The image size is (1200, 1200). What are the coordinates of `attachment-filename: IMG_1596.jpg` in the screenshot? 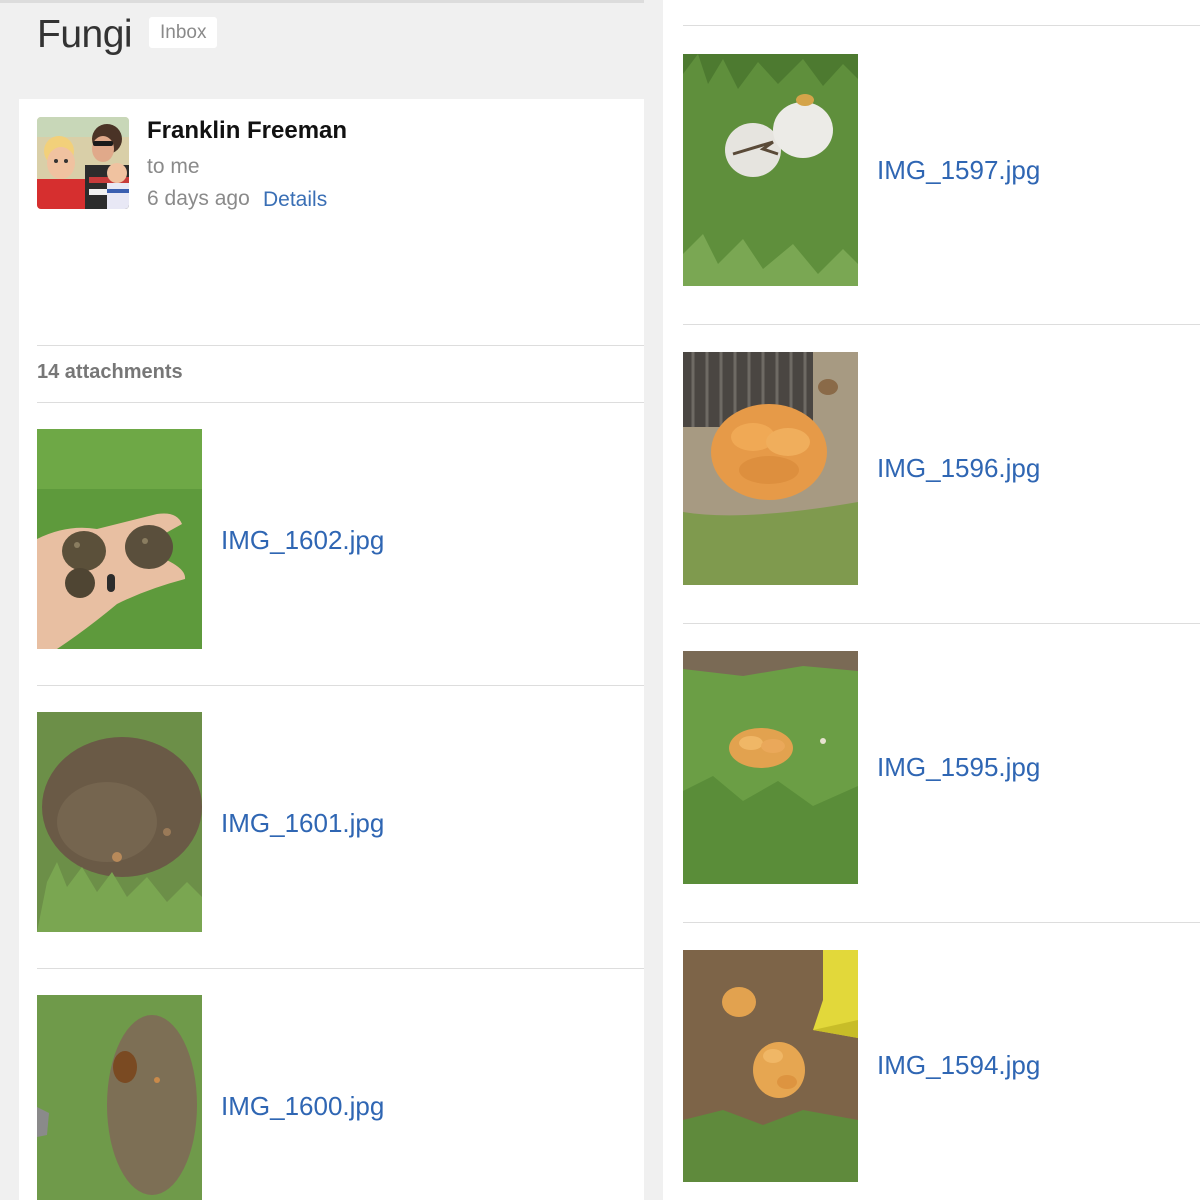 It's located at (958, 468).